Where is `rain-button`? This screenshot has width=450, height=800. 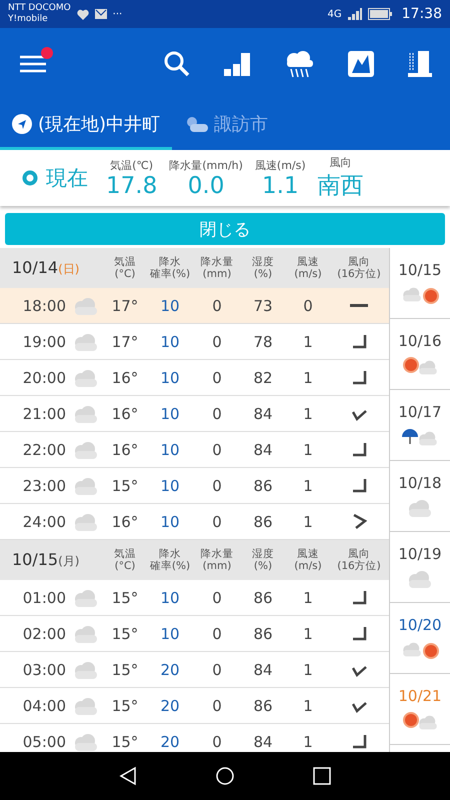
rain-button is located at coordinates (299, 64).